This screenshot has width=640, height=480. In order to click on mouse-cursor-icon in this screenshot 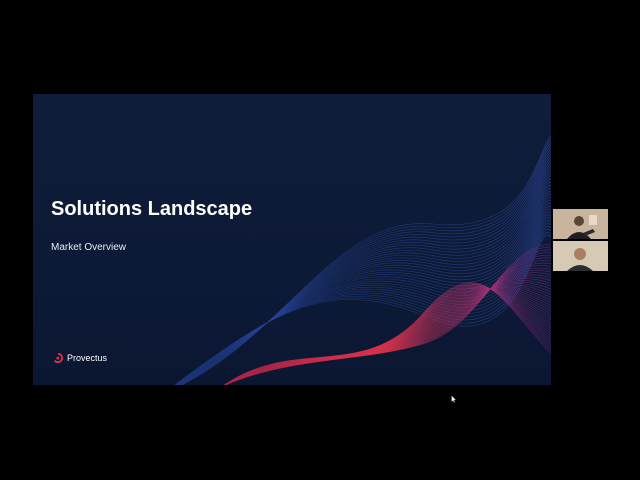, I will do `click(454, 399)`.